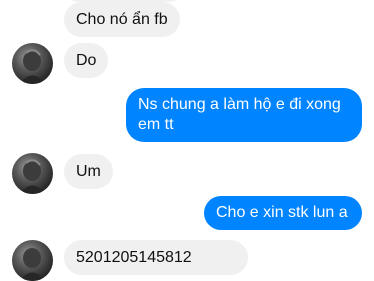 The image size is (374, 281). I want to click on message-text: Cho e xin stk lun a, so click(282, 212).